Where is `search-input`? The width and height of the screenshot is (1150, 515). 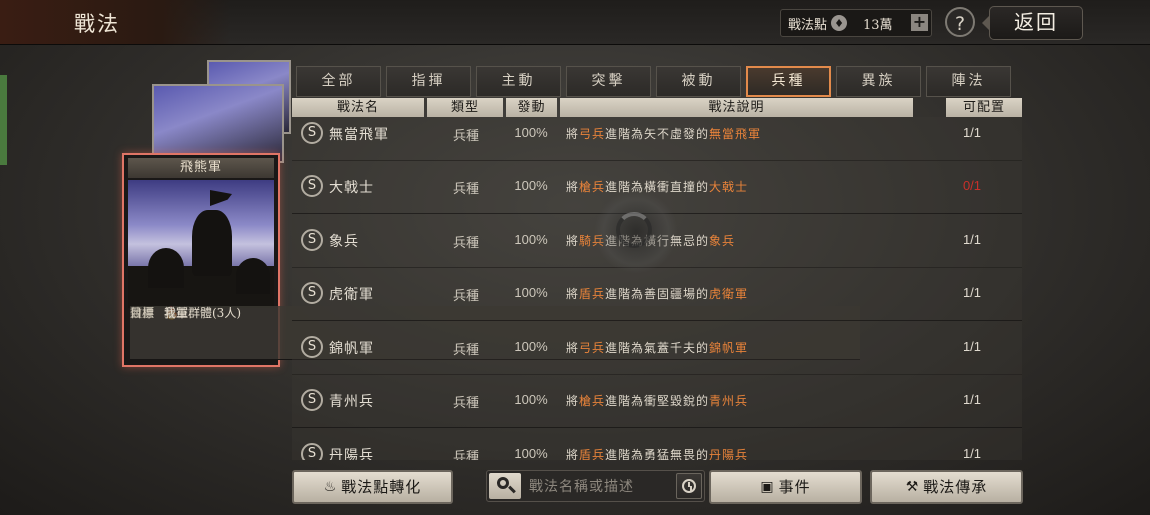
search-input is located at coordinates (596, 487).